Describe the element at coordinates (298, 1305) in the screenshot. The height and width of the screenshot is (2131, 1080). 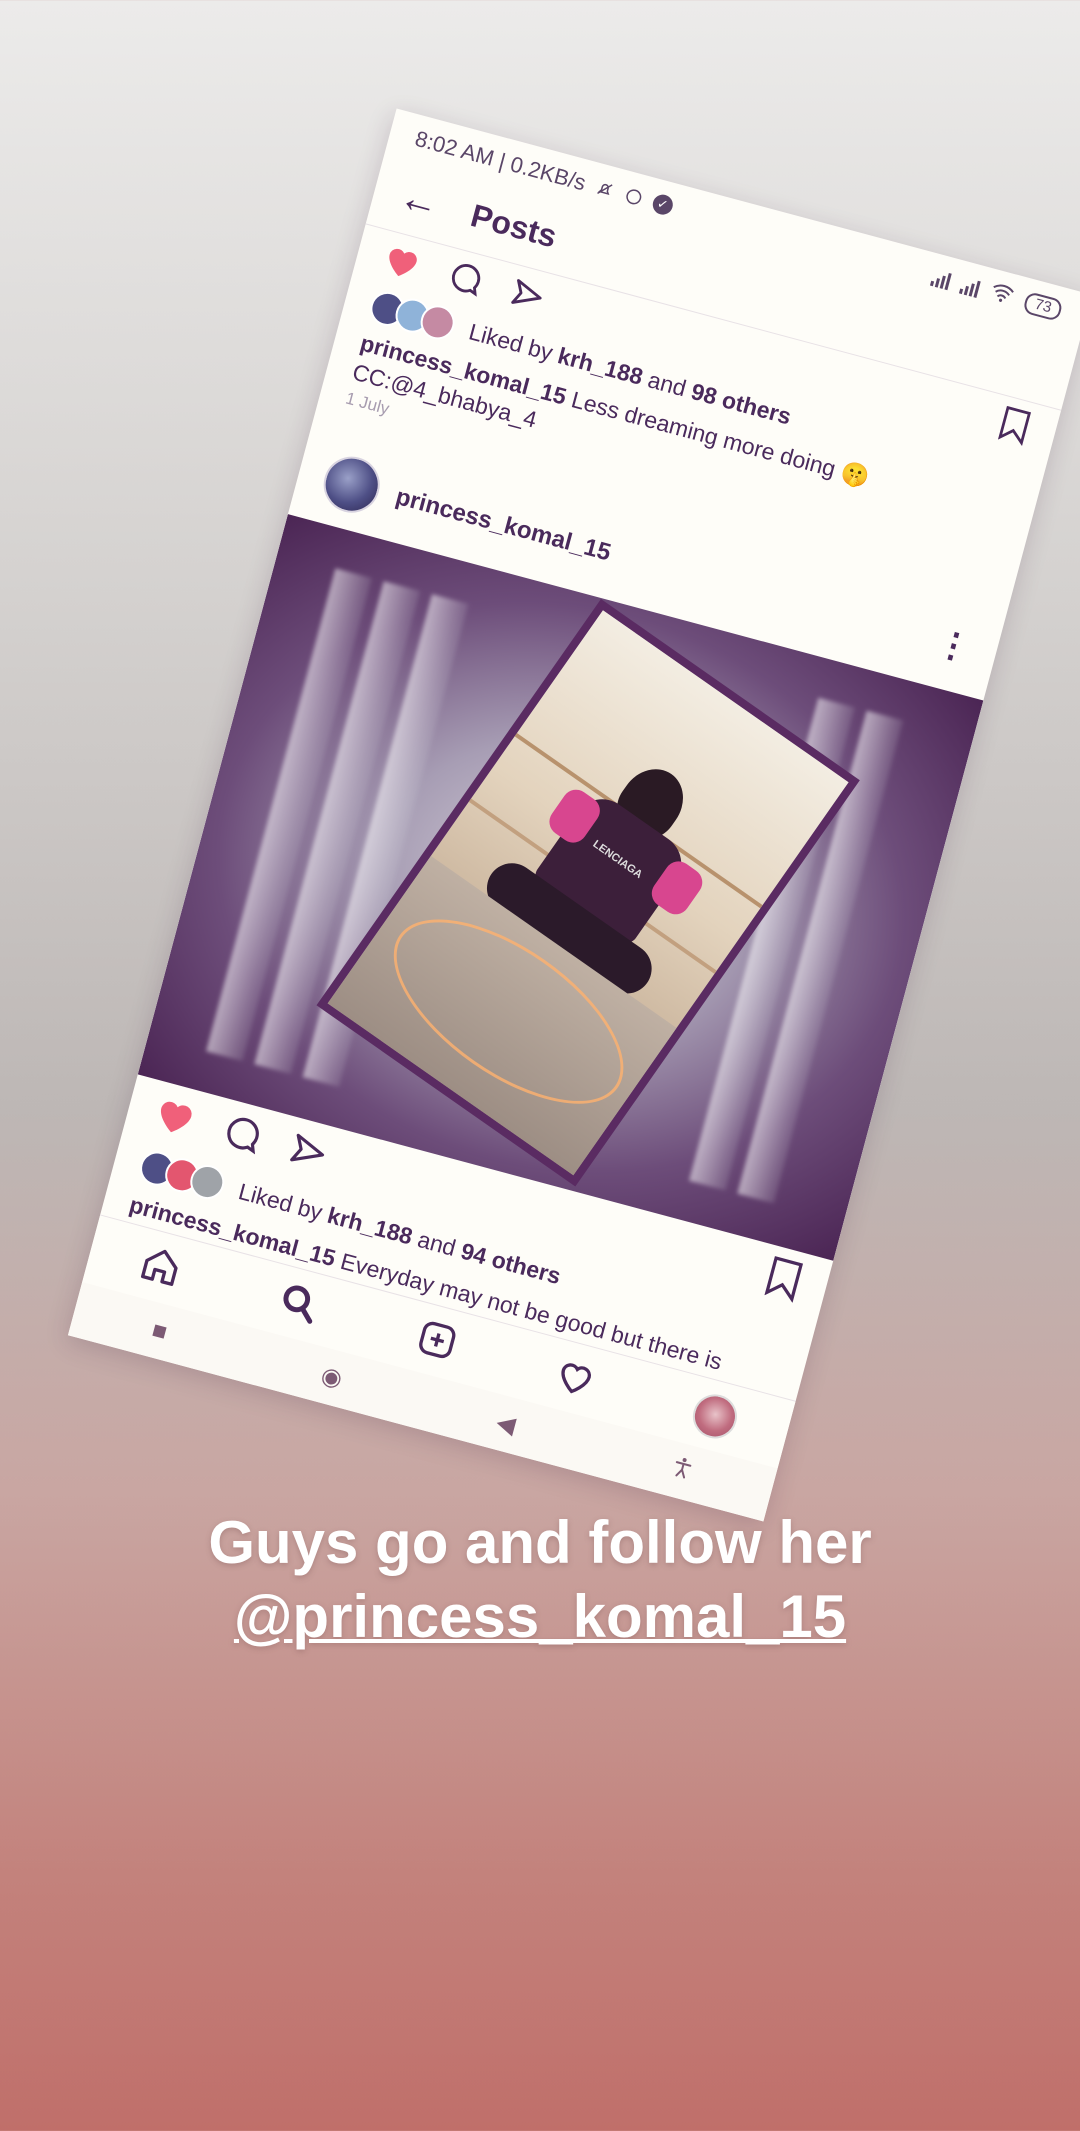
I see `search-icon` at that location.